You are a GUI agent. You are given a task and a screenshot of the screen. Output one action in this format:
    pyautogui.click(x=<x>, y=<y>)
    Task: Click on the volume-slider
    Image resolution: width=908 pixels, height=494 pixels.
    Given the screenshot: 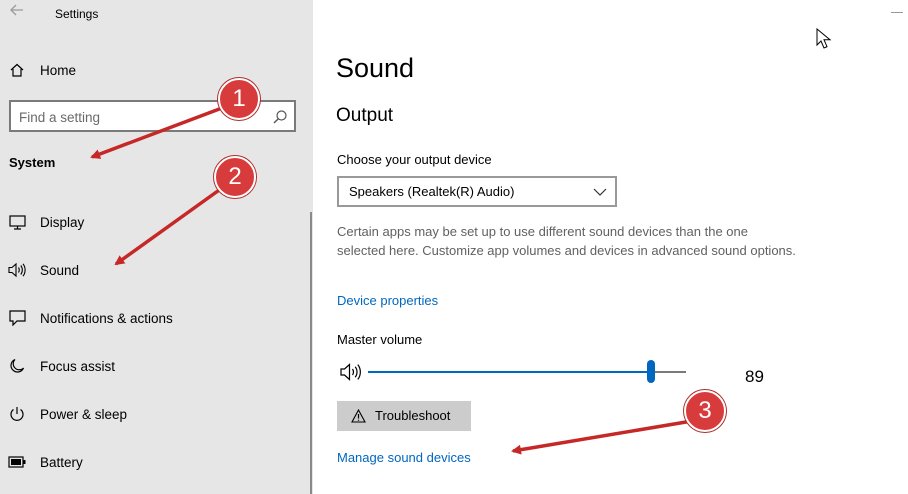 What is the action you would take?
    pyautogui.click(x=527, y=372)
    